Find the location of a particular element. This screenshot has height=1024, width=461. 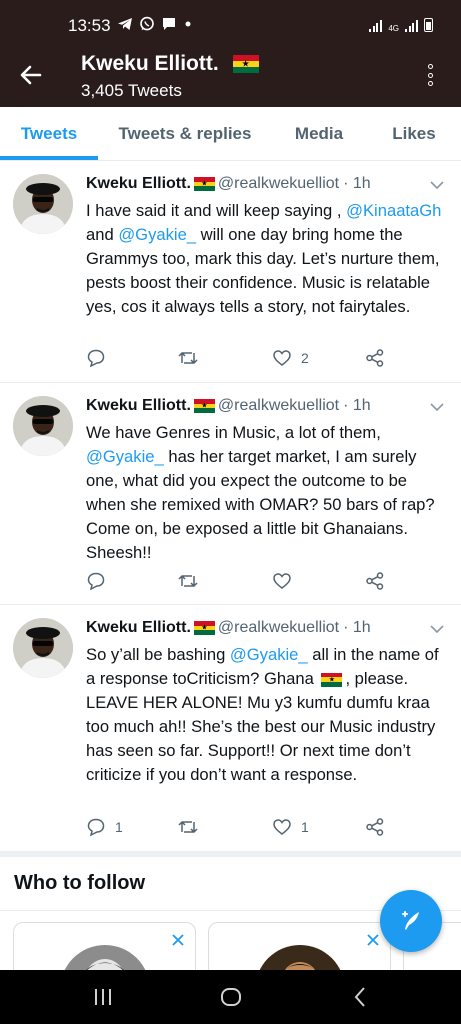

reply-button: 1 is located at coordinates (104, 827).